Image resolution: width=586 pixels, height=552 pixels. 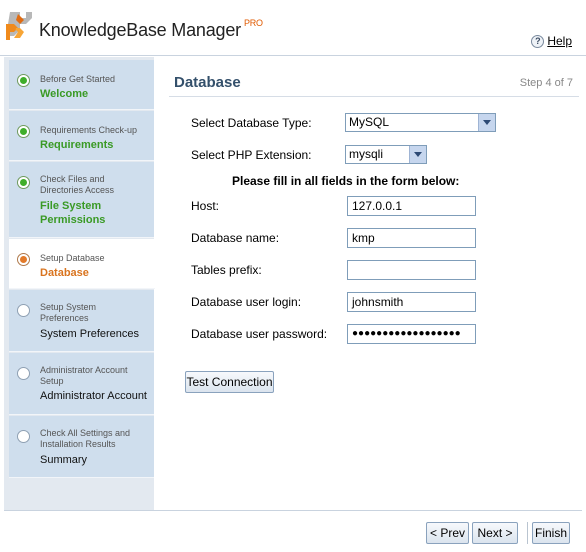 I want to click on tables-prefix-label: Tables prefix:, so click(x=226, y=270).